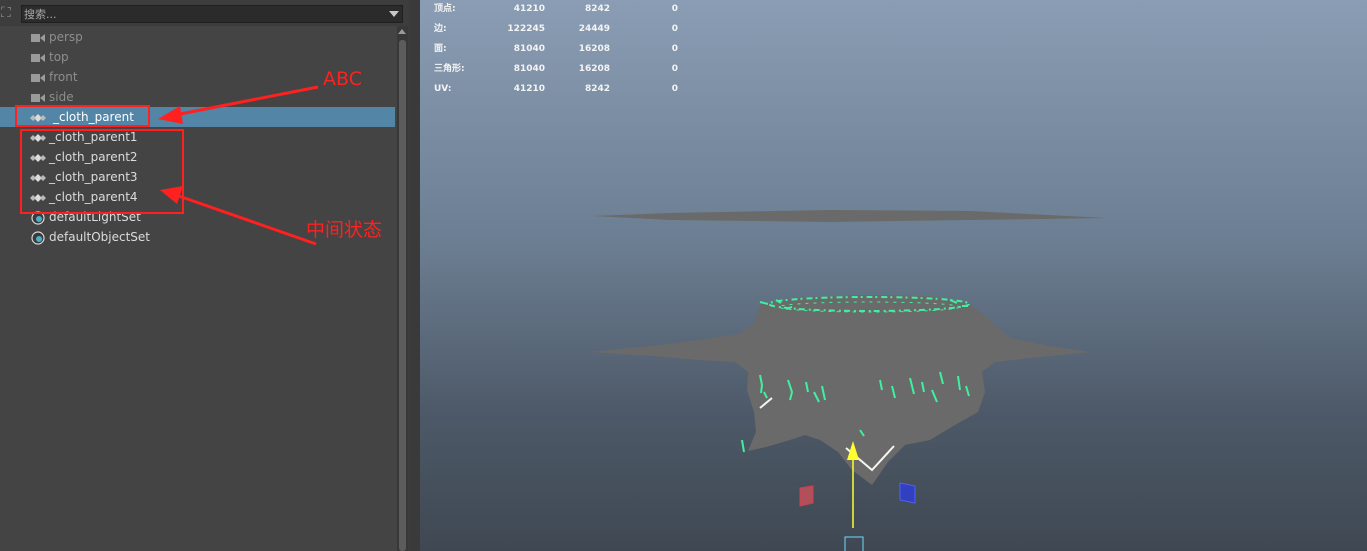  What do you see at coordinates (82, 116) in the screenshot?
I see `abc-highlight-box` at bounding box center [82, 116].